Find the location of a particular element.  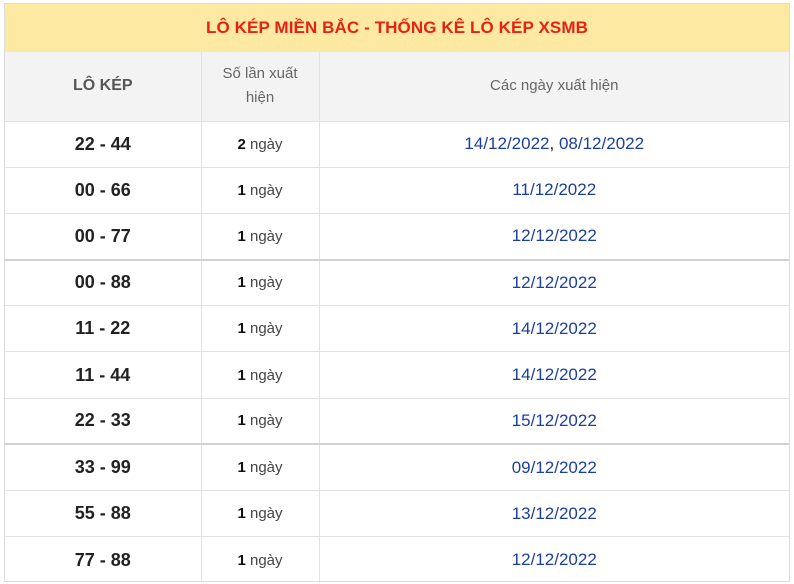

appearance-dates-cell: 15/12/2022 is located at coordinates (554, 422).